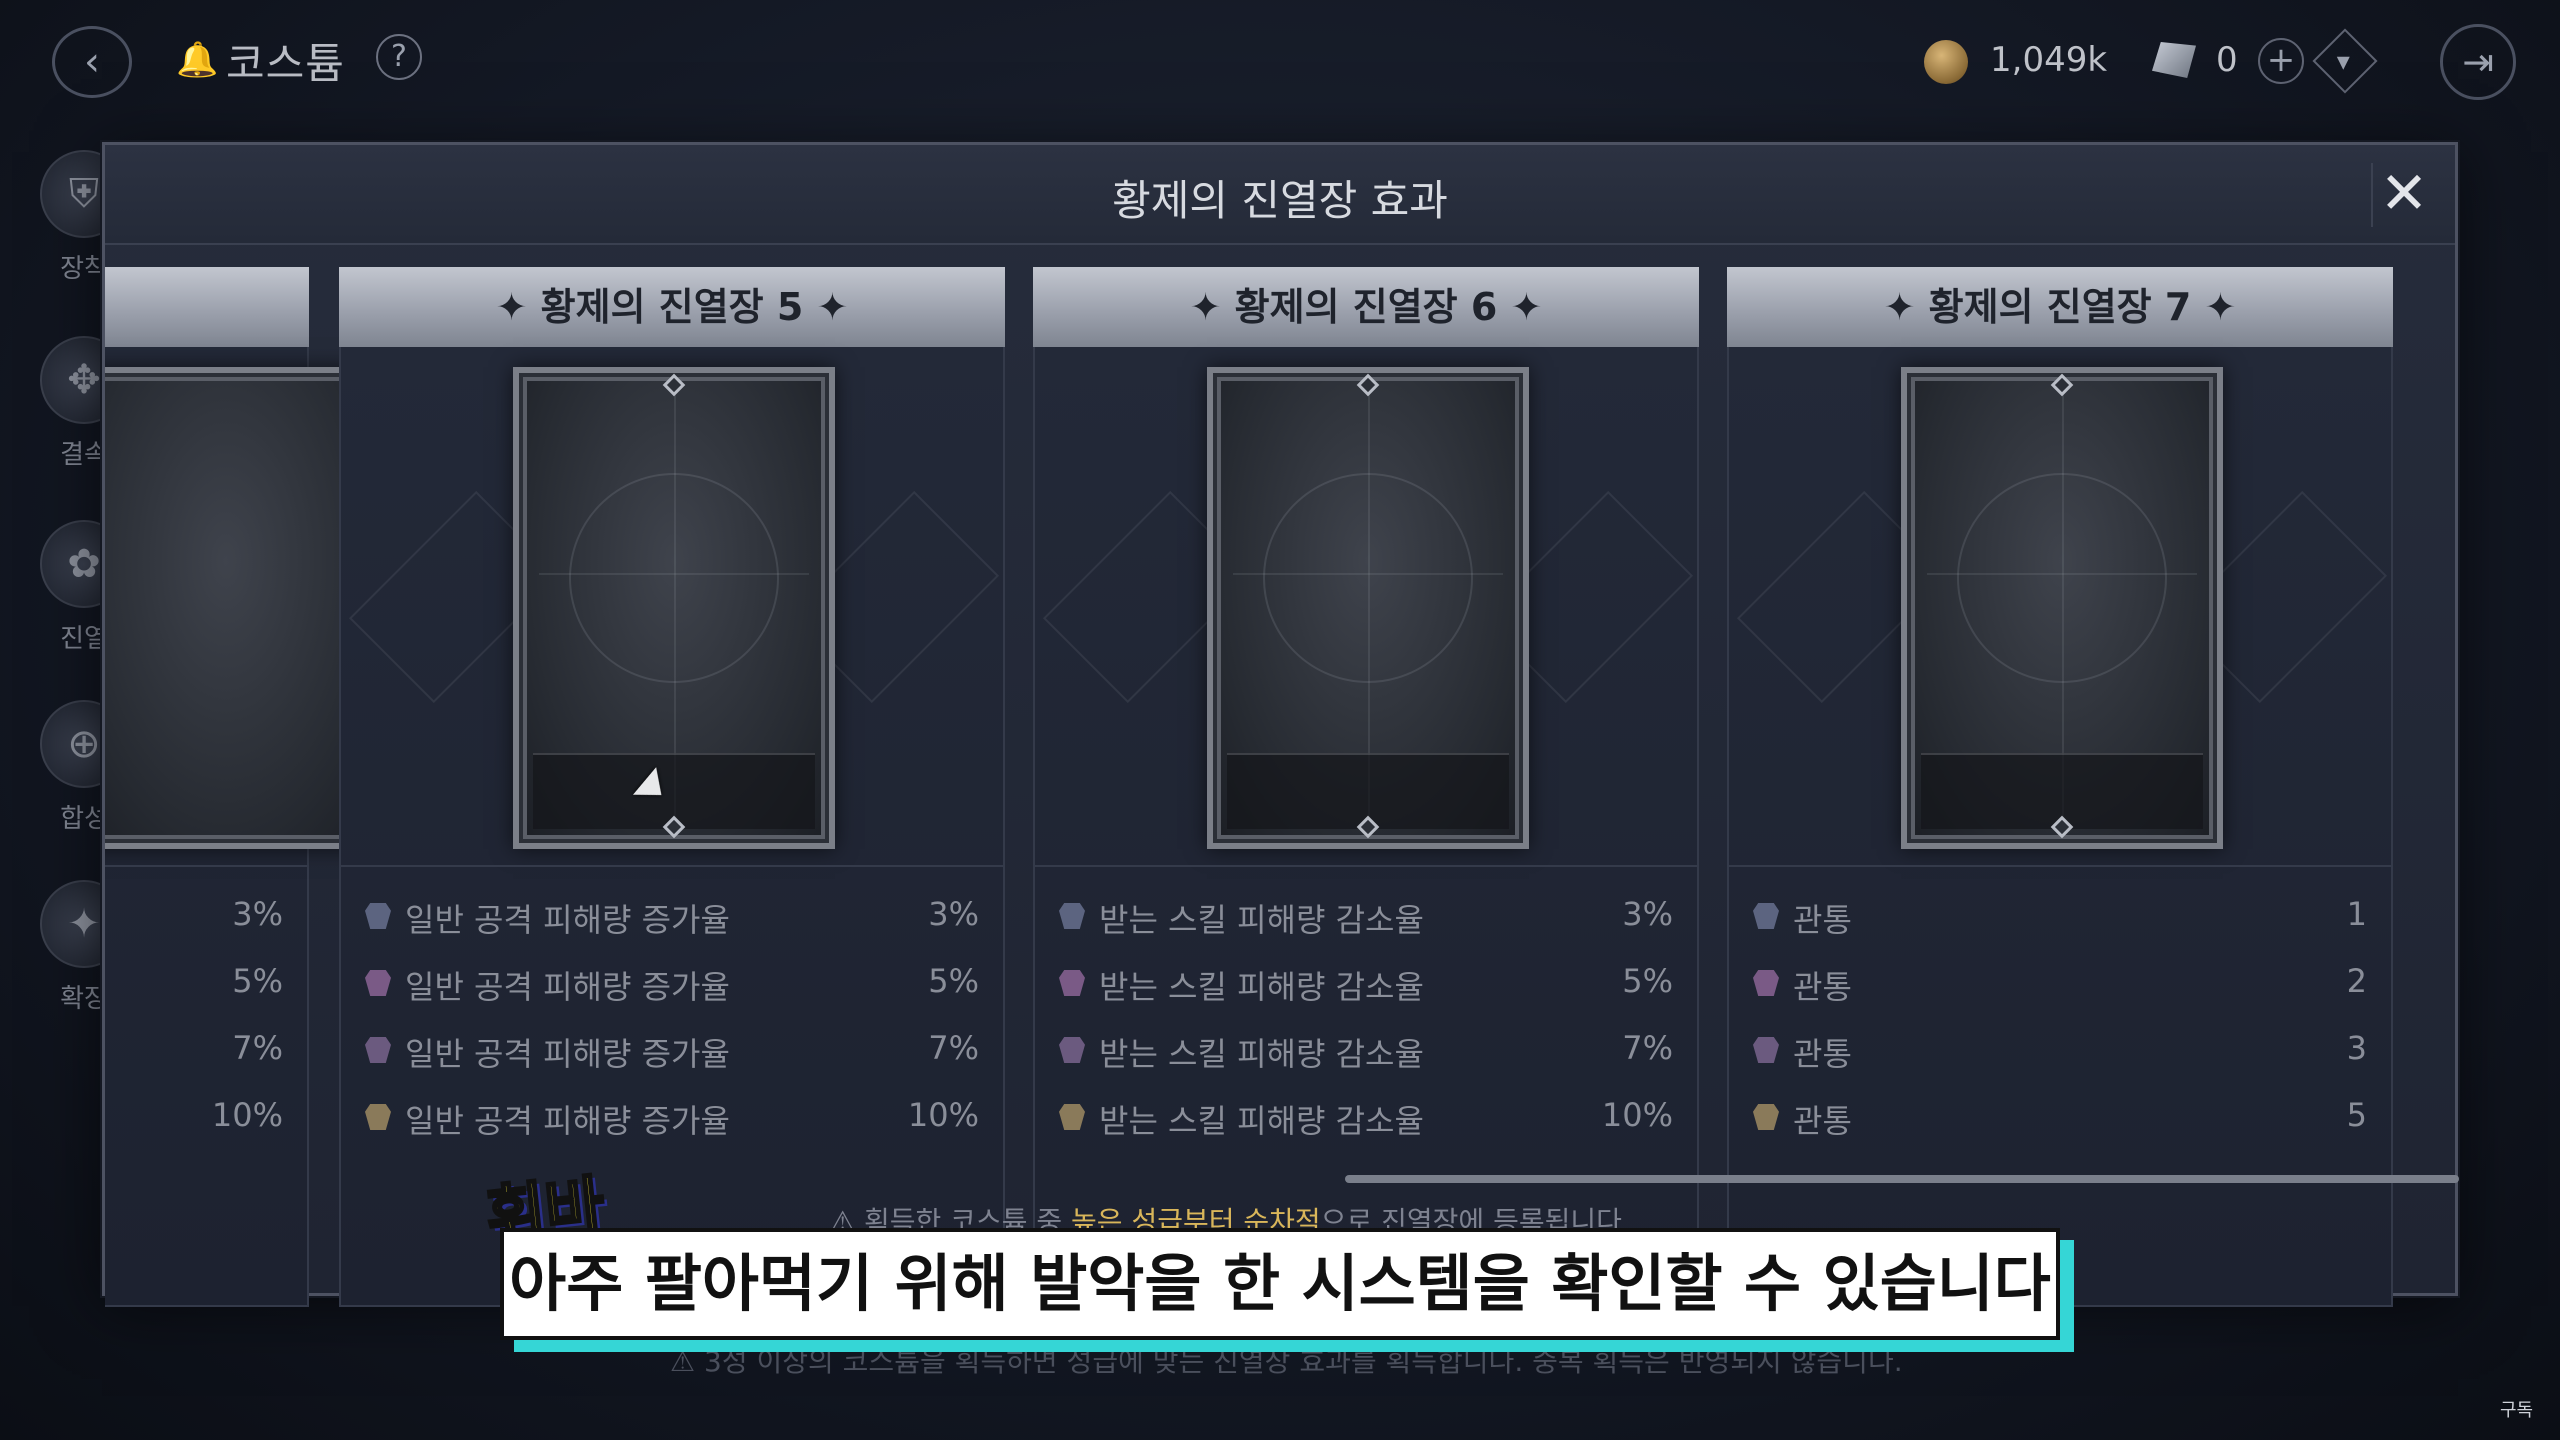 This screenshot has height=1440, width=2560. I want to click on stat-row: 관통 5, so click(2062, 1118).